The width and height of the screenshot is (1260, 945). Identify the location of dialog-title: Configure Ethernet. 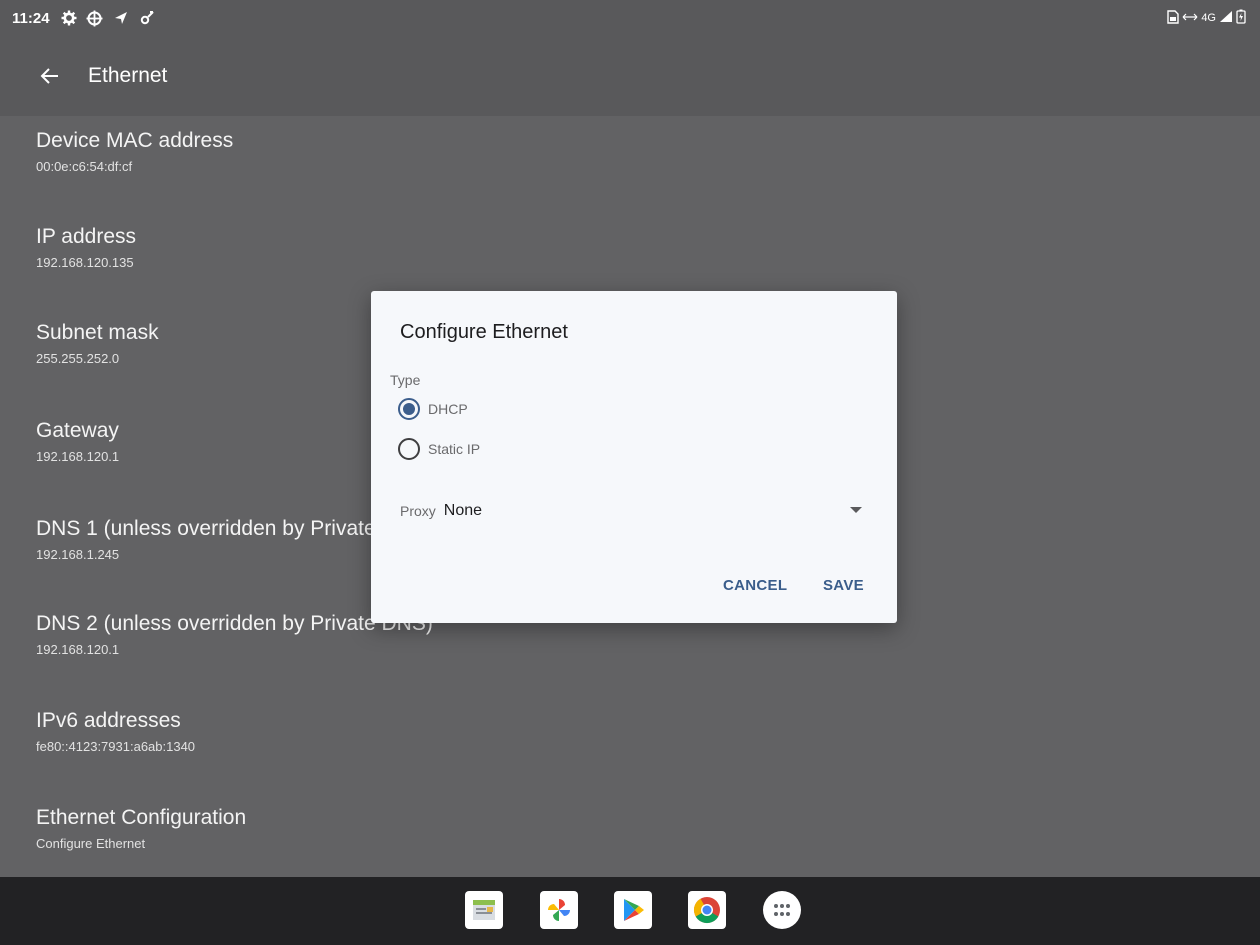
(484, 332).